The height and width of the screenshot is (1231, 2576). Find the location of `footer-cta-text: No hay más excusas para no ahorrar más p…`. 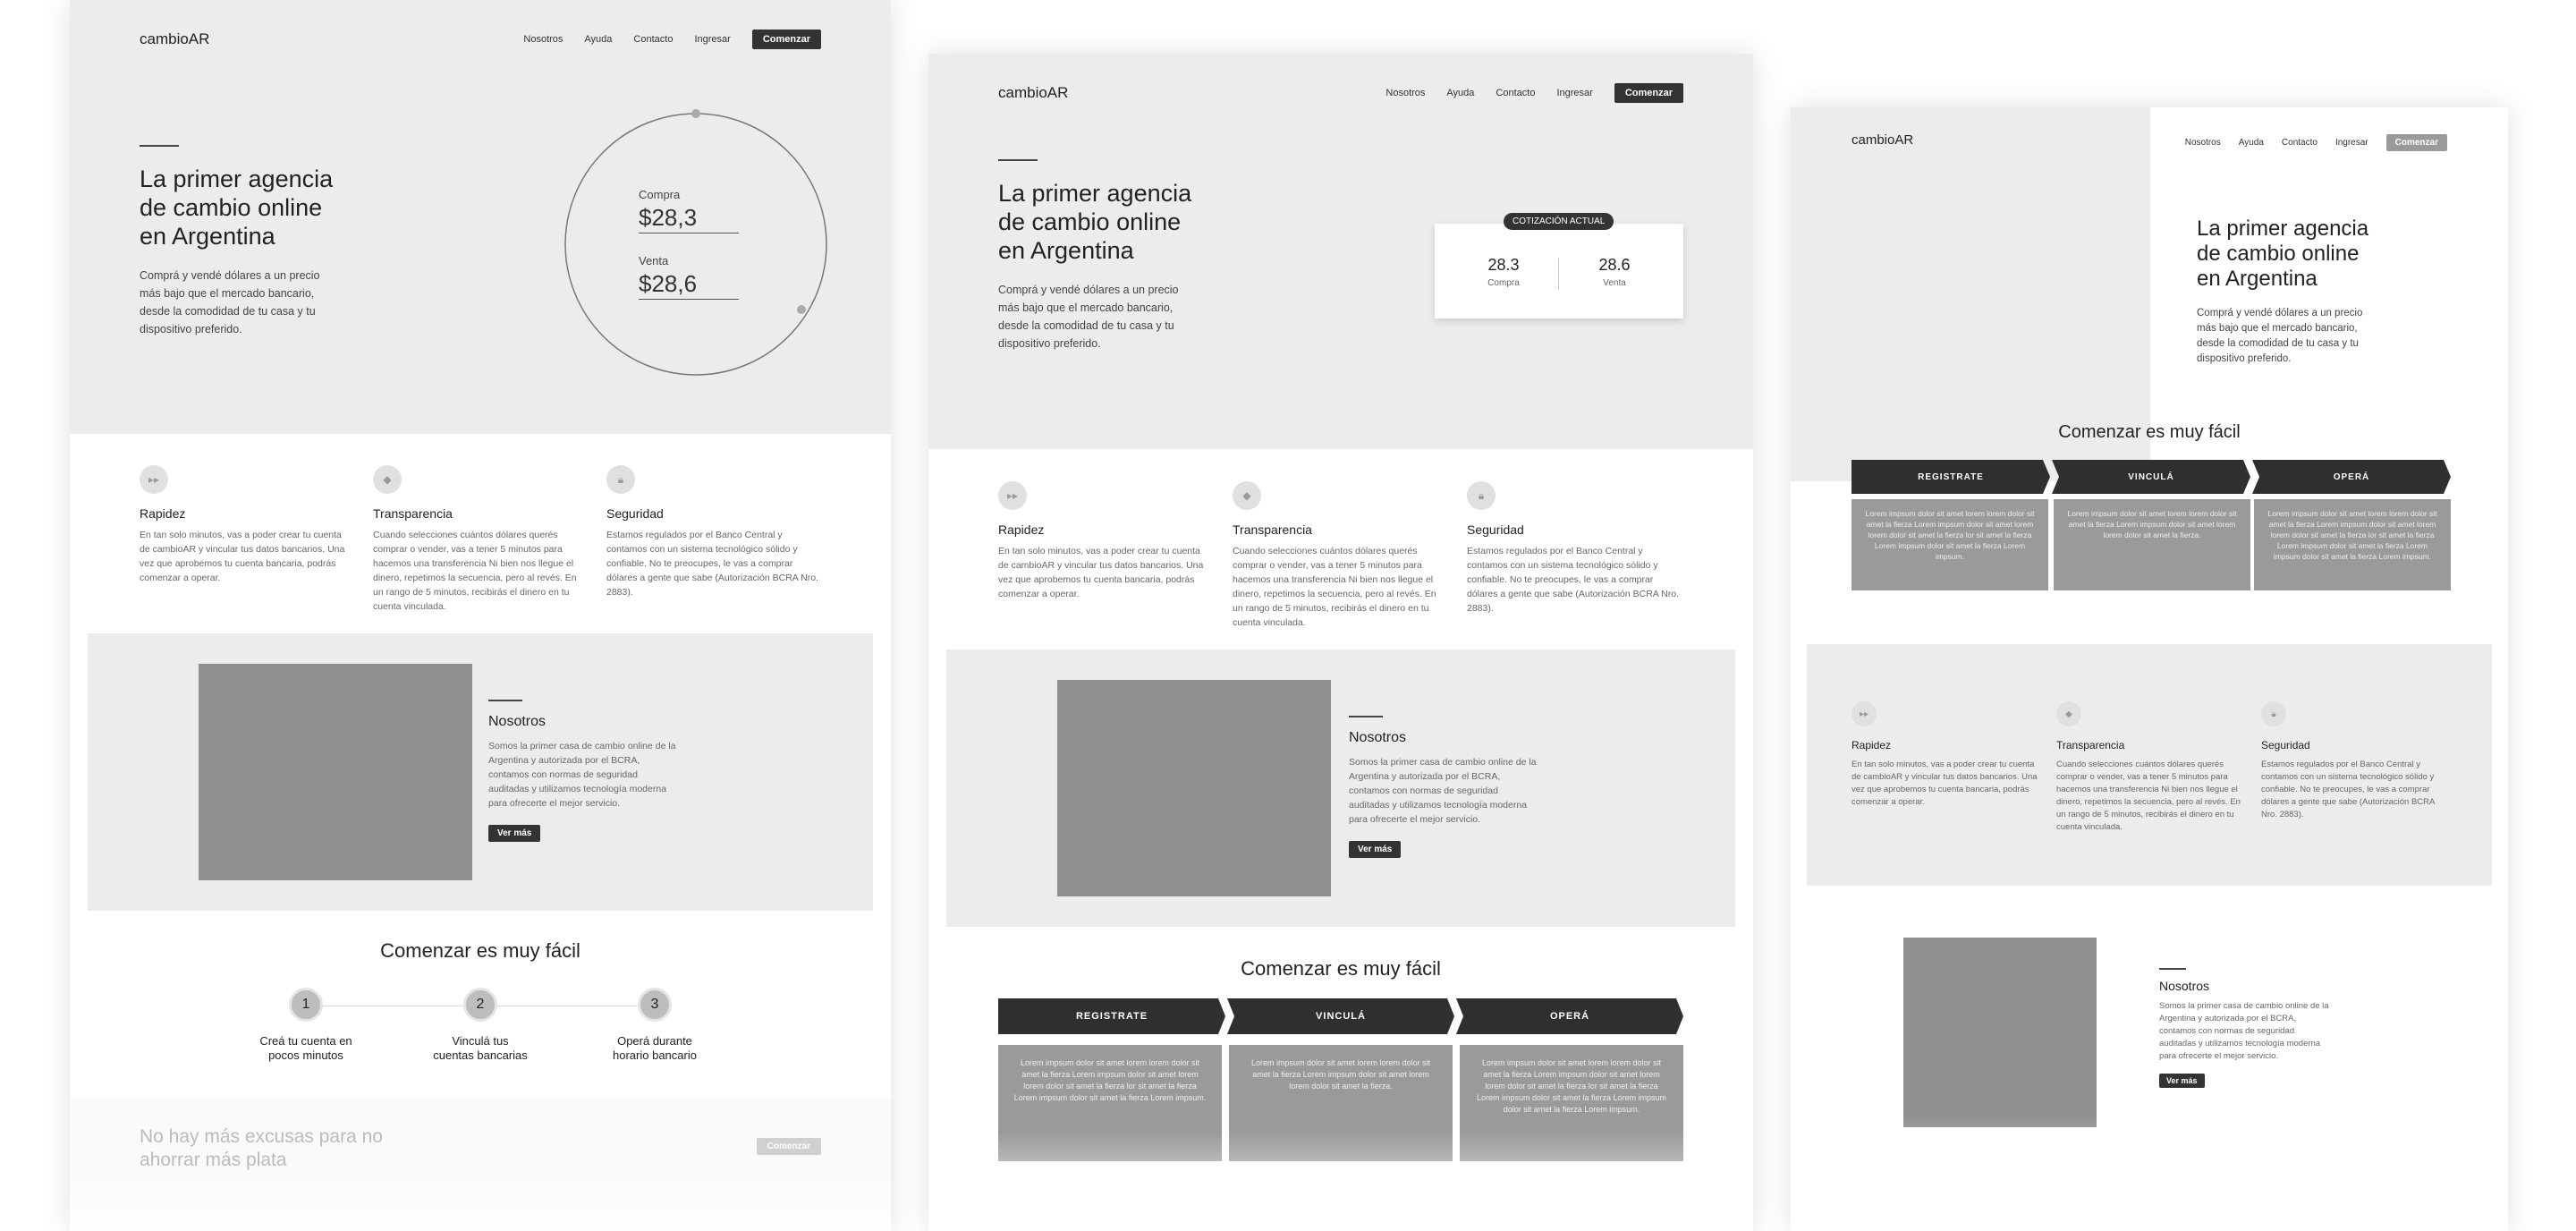

footer-cta-text: No hay más excusas para no ahorrar más p… is located at coordinates (261, 1148).